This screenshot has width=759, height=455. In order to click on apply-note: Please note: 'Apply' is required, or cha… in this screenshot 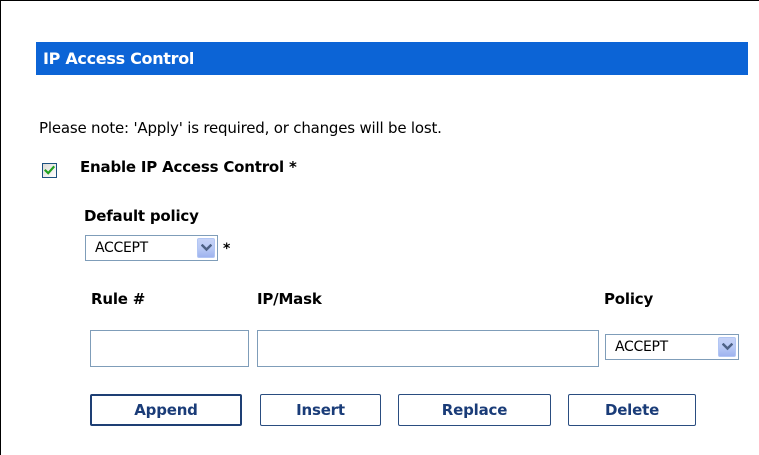, I will do `click(240, 128)`.